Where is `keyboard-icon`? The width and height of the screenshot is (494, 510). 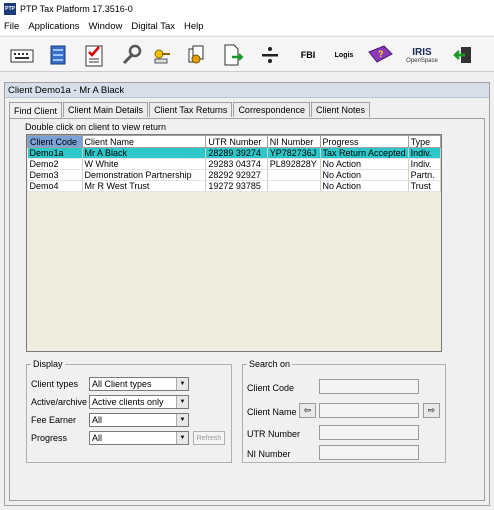 keyboard-icon is located at coordinates (22, 55).